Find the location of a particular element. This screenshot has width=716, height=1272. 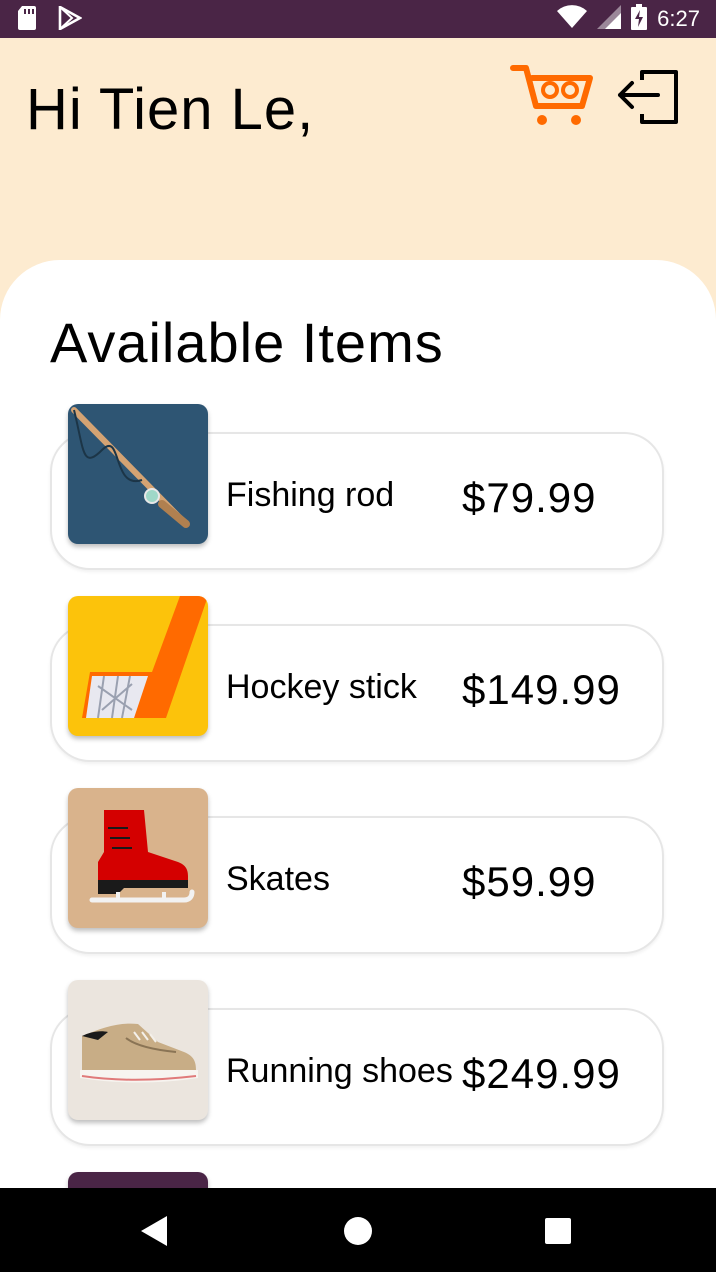

nav-bar is located at coordinates (358, 1230).